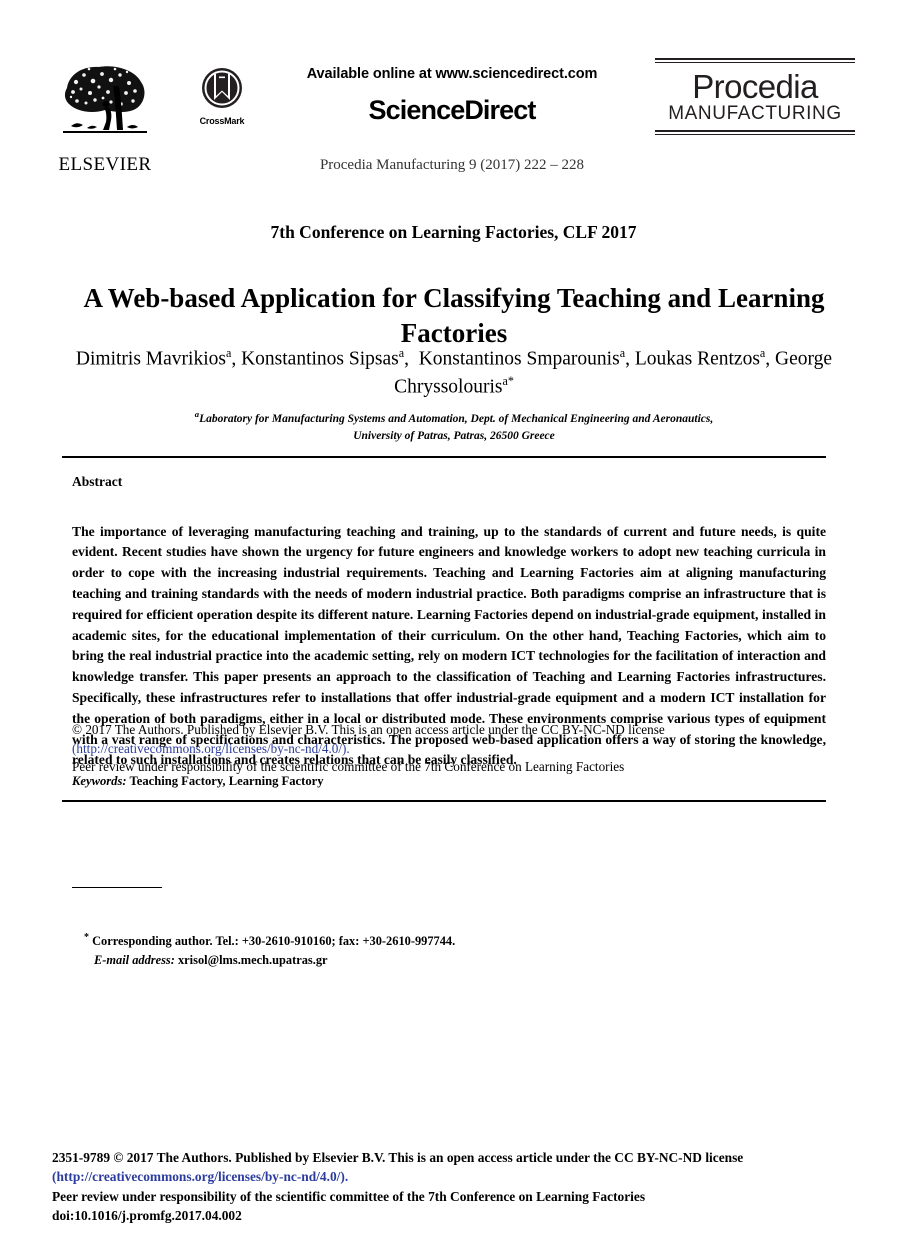 This screenshot has height=1238, width=907. Describe the element at coordinates (105, 164) in the screenshot. I see `elsevier-wordmark: ELSEVIER` at that location.